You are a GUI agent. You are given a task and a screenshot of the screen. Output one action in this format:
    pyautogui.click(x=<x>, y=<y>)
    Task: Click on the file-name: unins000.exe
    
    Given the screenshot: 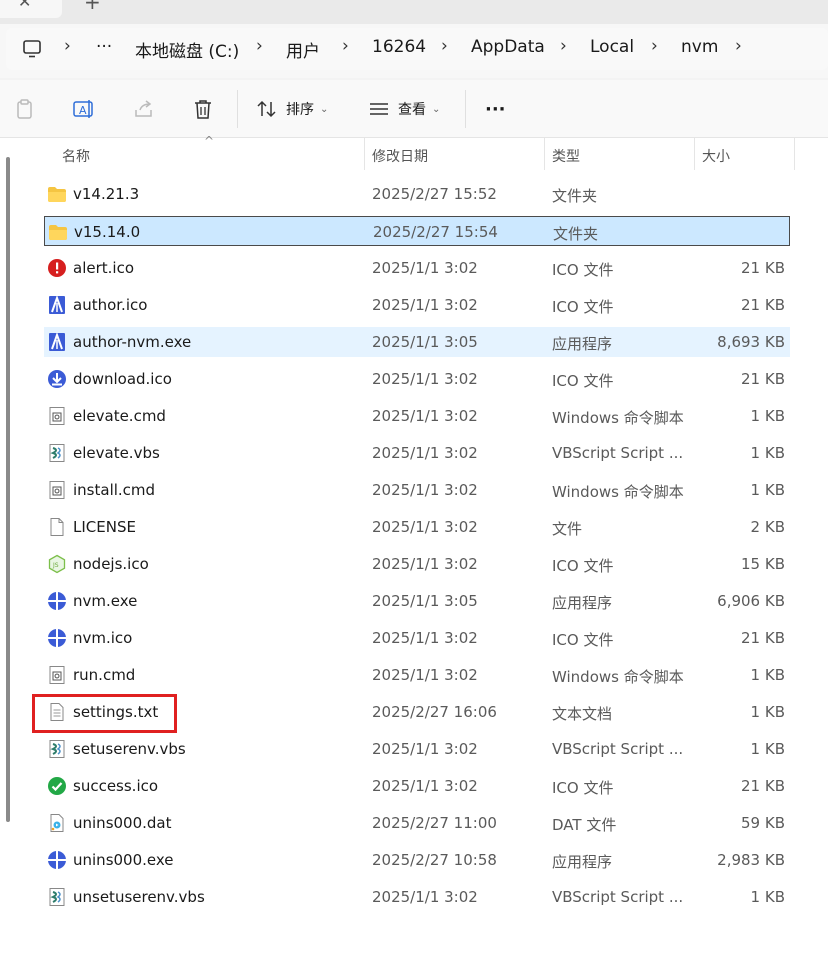 What is the action you would take?
    pyautogui.click(x=123, y=860)
    